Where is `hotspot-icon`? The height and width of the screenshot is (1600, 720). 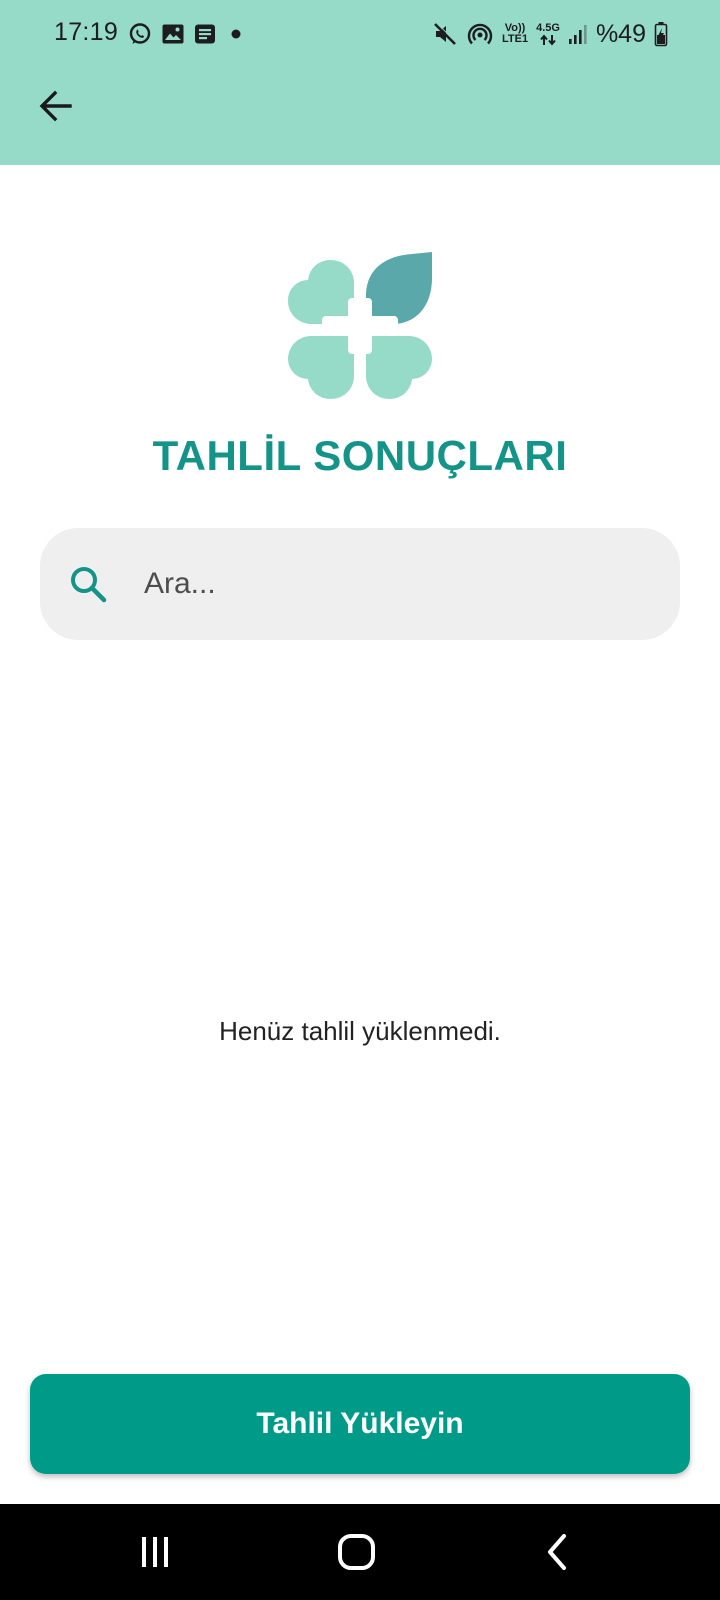 hotspot-icon is located at coordinates (480, 34).